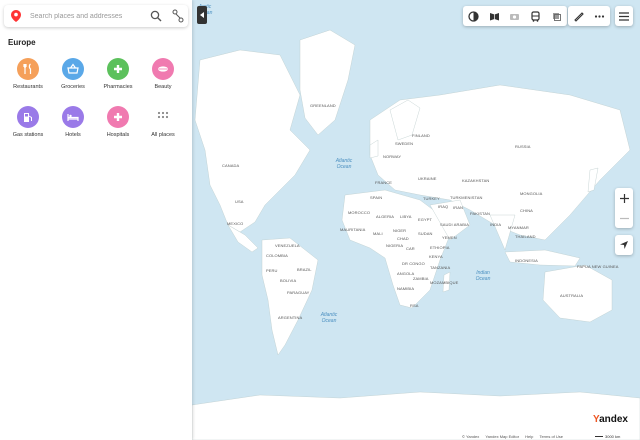 The height and width of the screenshot is (440, 640). What do you see at coordinates (526, 260) in the screenshot?
I see `country-label: INDONESIA` at bounding box center [526, 260].